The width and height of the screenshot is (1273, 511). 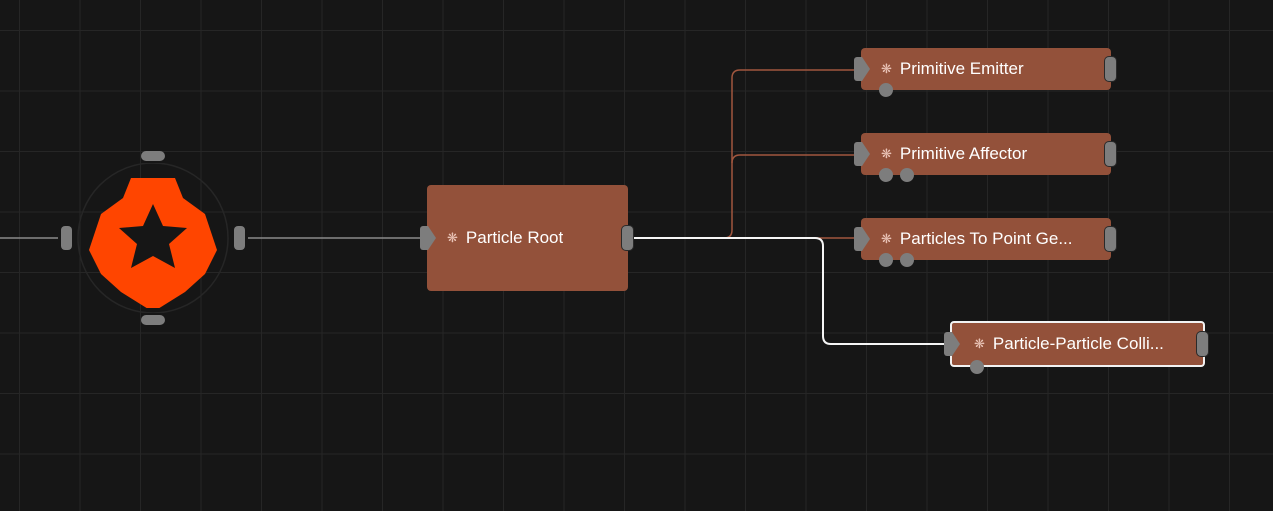 I want to click on particle-root-output-port, so click(x=627, y=238).